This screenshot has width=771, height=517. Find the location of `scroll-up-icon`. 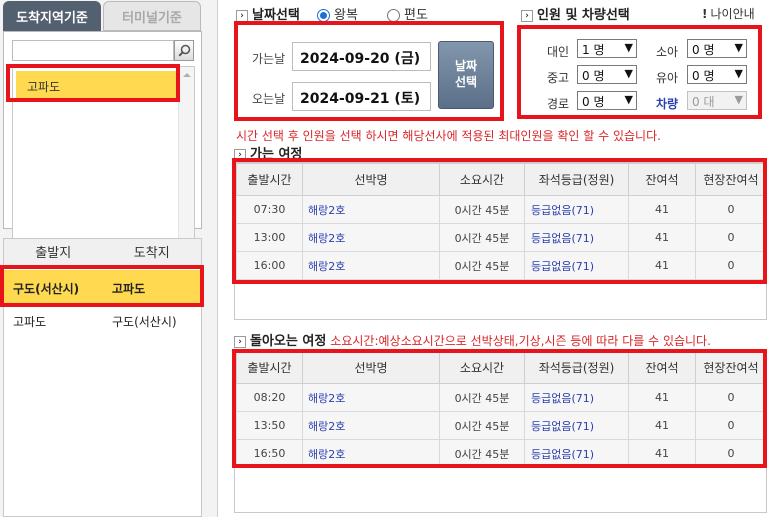

scroll-up-icon is located at coordinates (187, 75).